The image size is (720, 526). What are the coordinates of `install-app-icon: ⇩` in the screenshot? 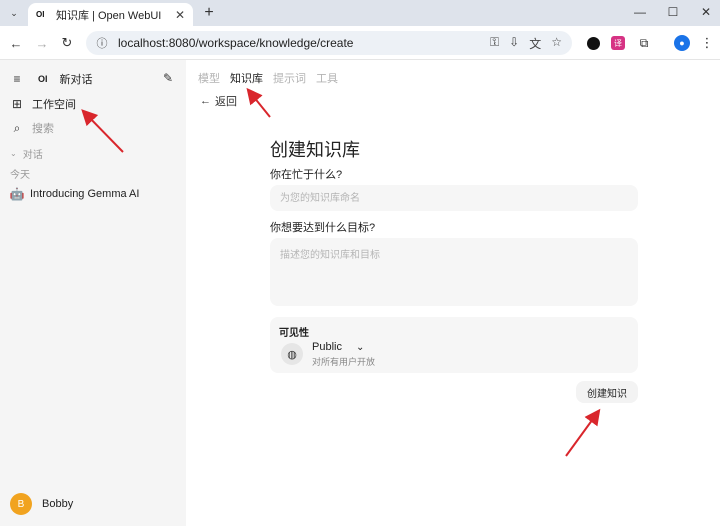 It's located at (514, 43).